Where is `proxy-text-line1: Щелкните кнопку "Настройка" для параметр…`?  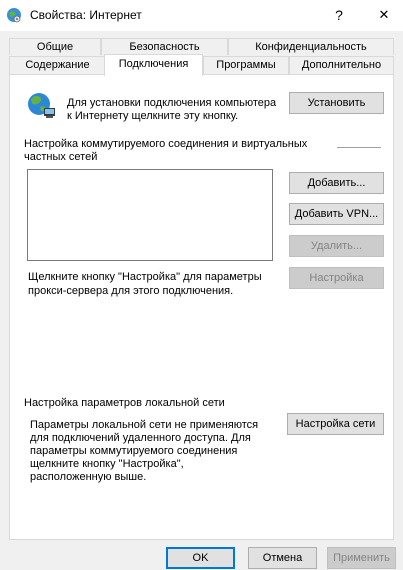 proxy-text-line1: Щелкните кнопку "Настройка" для параметр… is located at coordinates (145, 277).